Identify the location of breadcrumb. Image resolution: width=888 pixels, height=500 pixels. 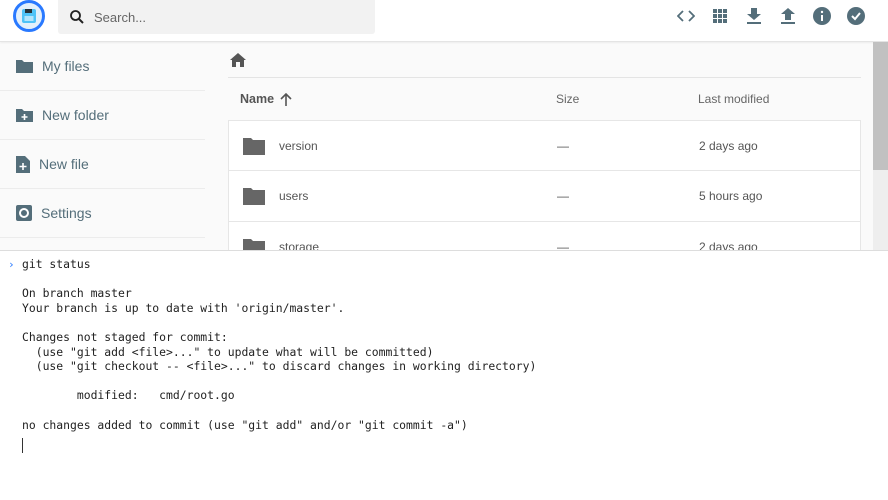
(544, 60).